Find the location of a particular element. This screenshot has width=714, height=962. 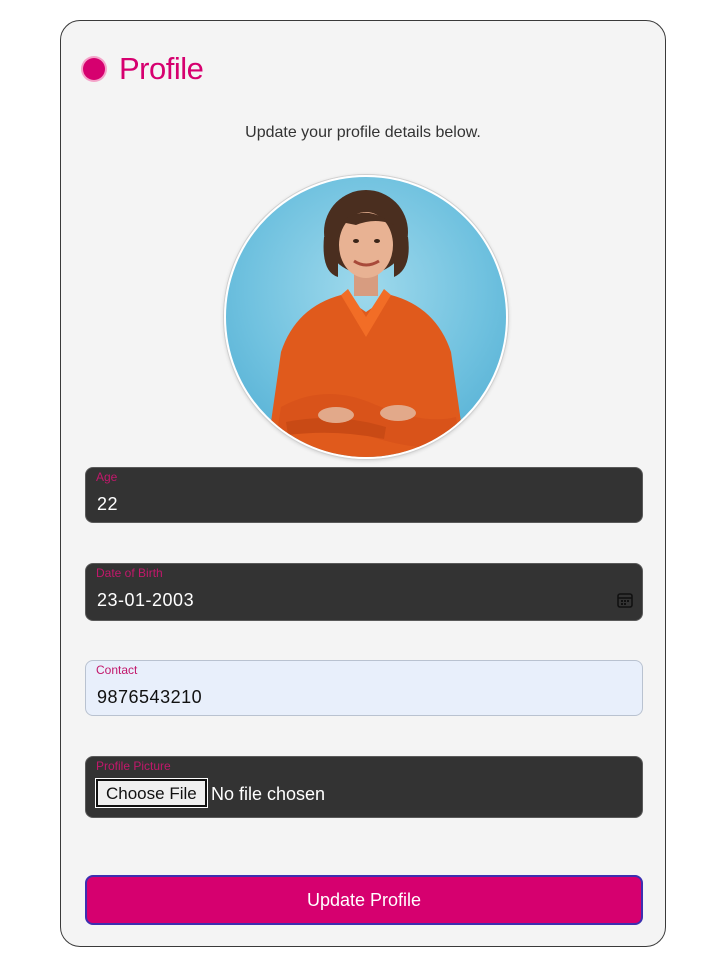

update-profile-button: Update Profile is located at coordinates (364, 900).